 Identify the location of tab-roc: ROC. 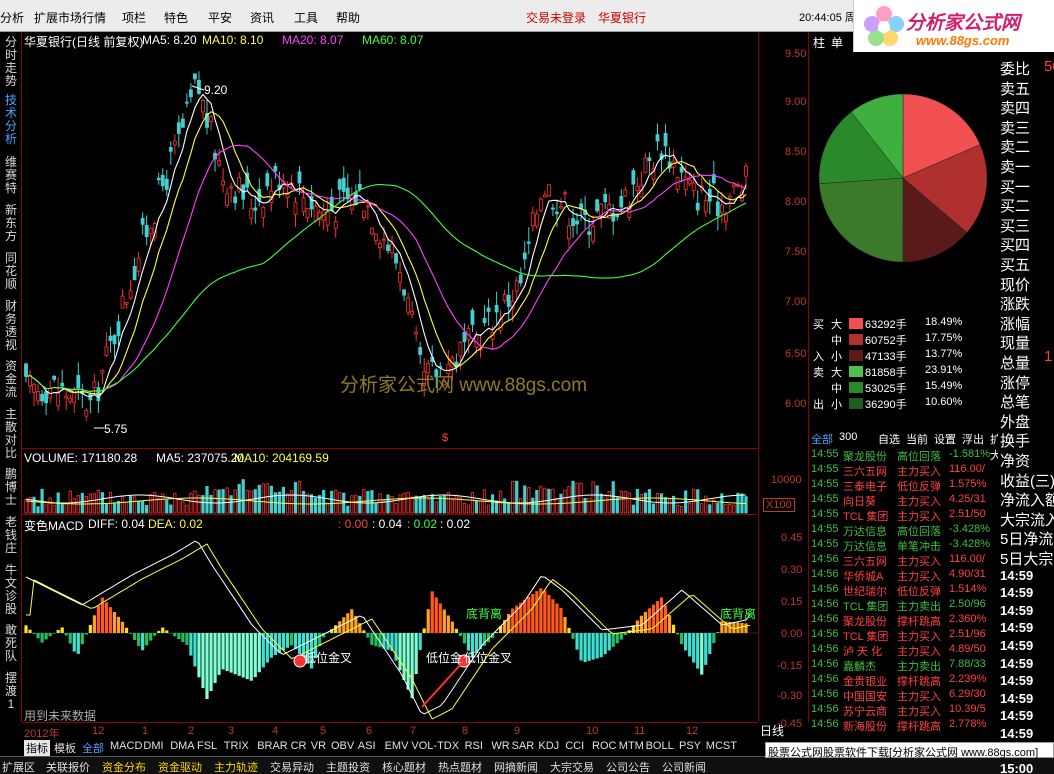
(604, 746).